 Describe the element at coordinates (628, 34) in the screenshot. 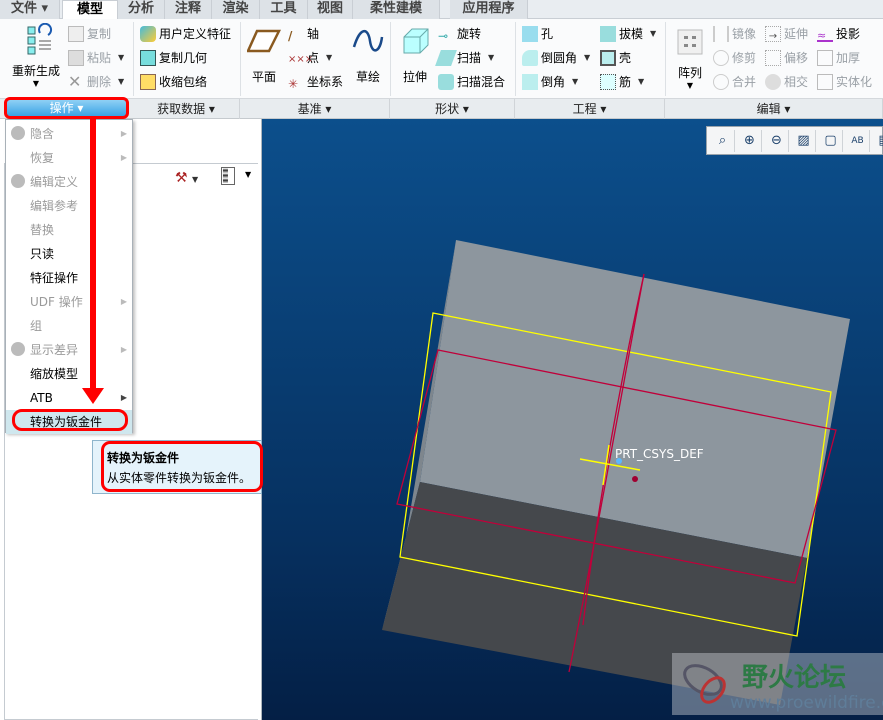

I see `draft-button: 拔模 ▼` at that location.